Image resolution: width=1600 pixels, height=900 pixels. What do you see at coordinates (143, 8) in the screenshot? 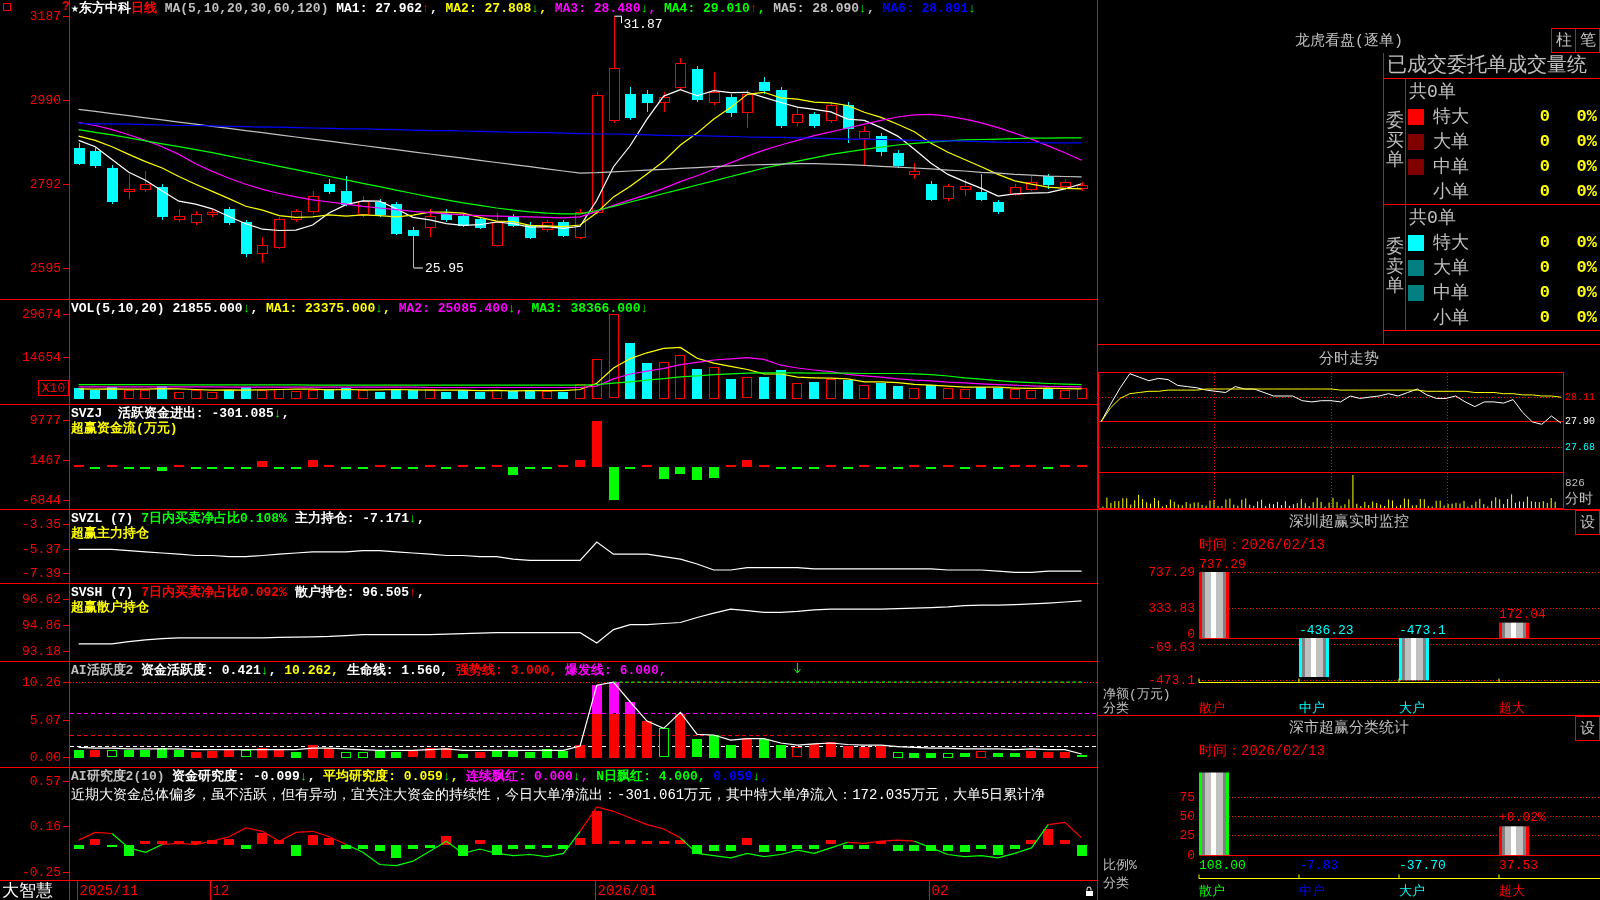
I see `legend-label: 日线` at bounding box center [143, 8].